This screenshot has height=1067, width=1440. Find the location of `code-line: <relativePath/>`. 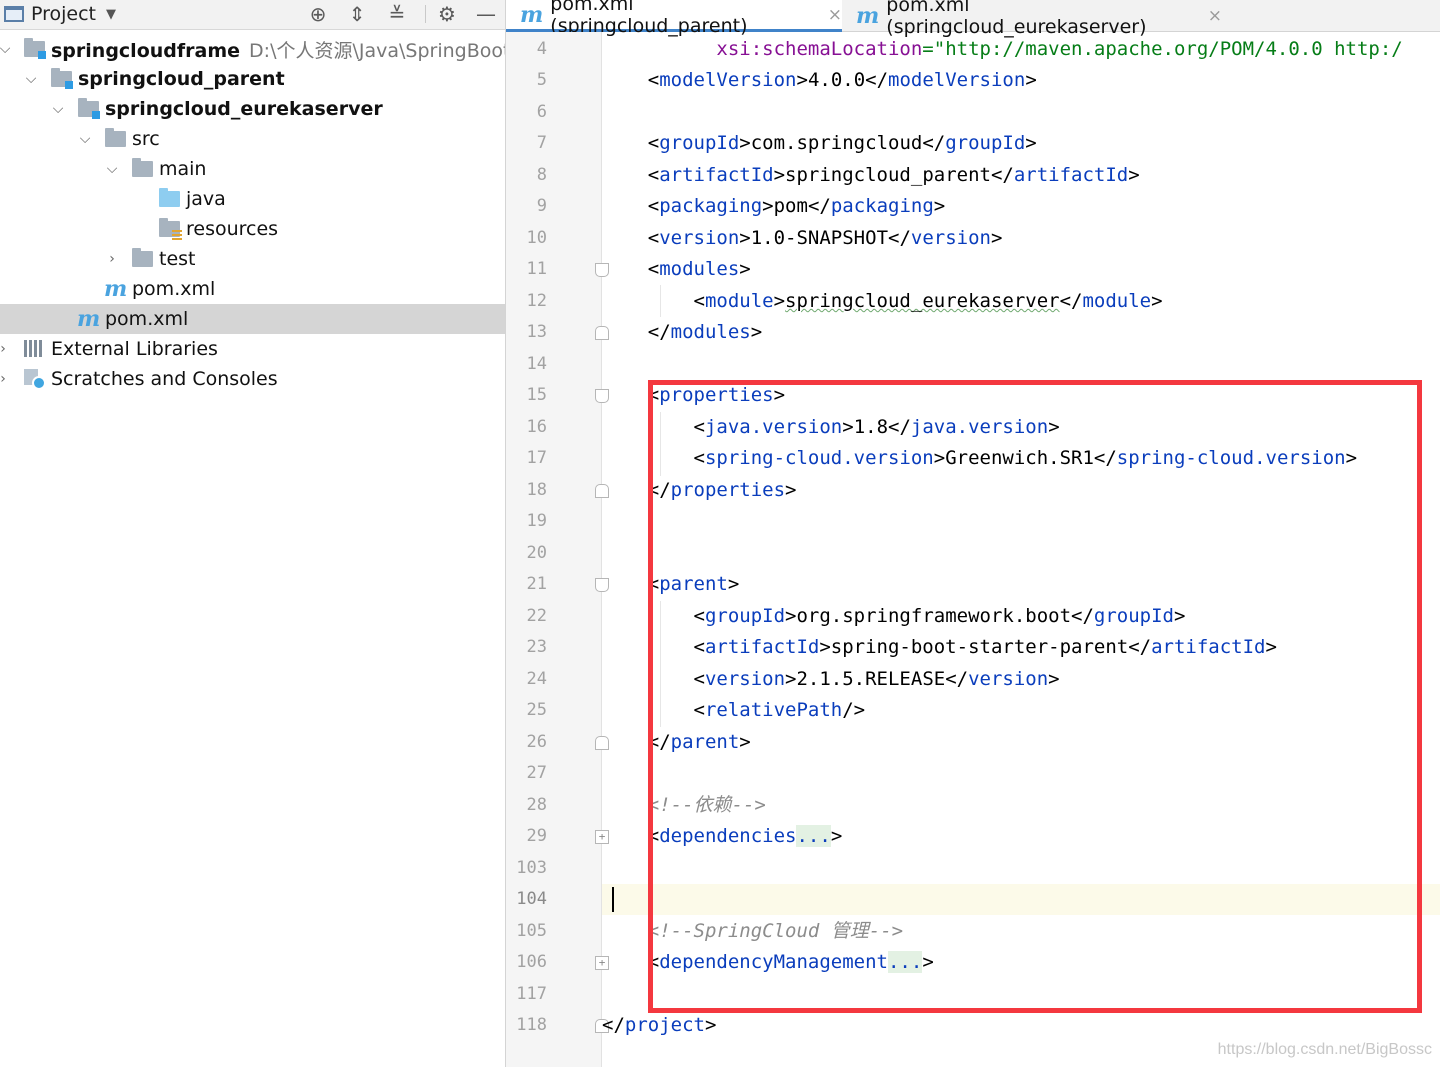

code-line: <relativePath/> is located at coordinates (734, 710).